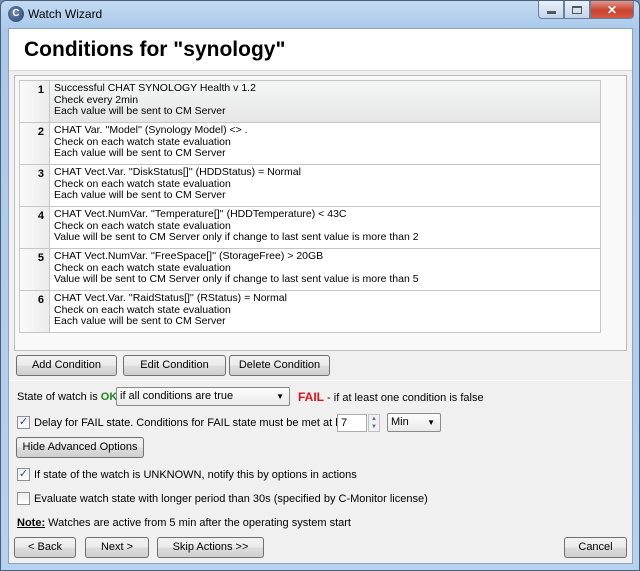 This screenshot has width=640, height=571. What do you see at coordinates (404, 398) in the screenshot?
I see `fail-suffix: - if at least one condition is false` at bounding box center [404, 398].